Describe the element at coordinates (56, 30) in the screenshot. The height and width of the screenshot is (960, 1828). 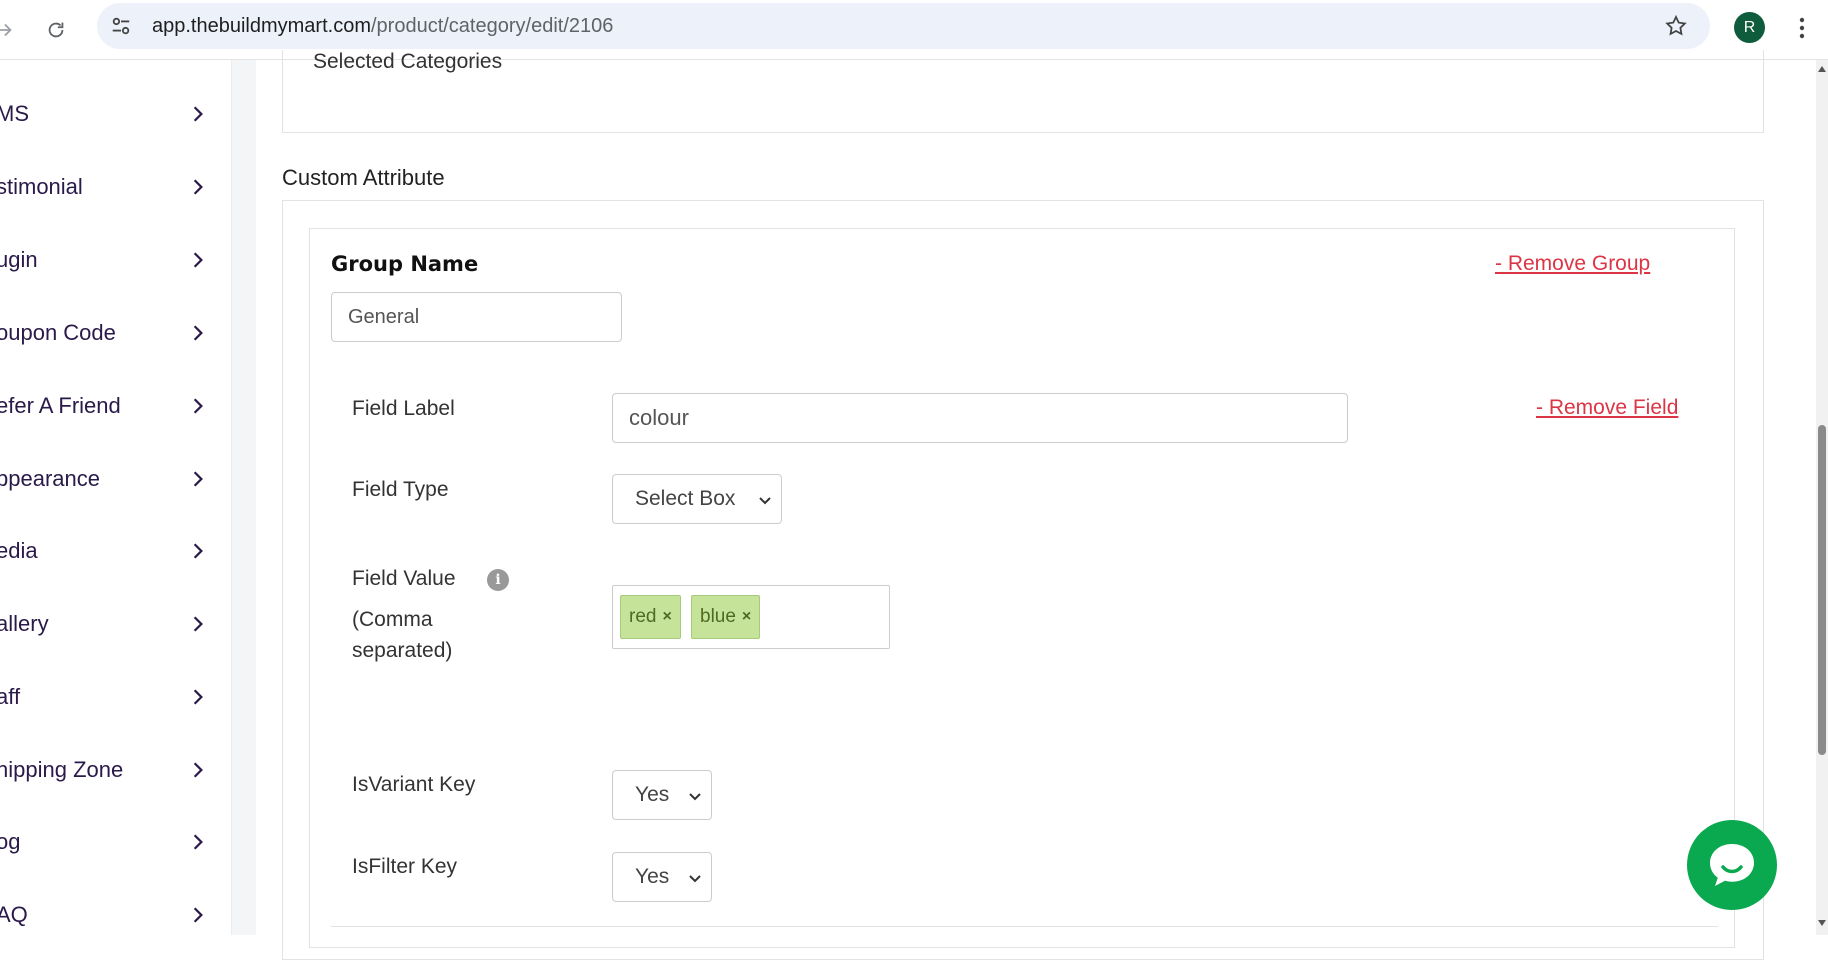
I see `reload-icon` at that location.